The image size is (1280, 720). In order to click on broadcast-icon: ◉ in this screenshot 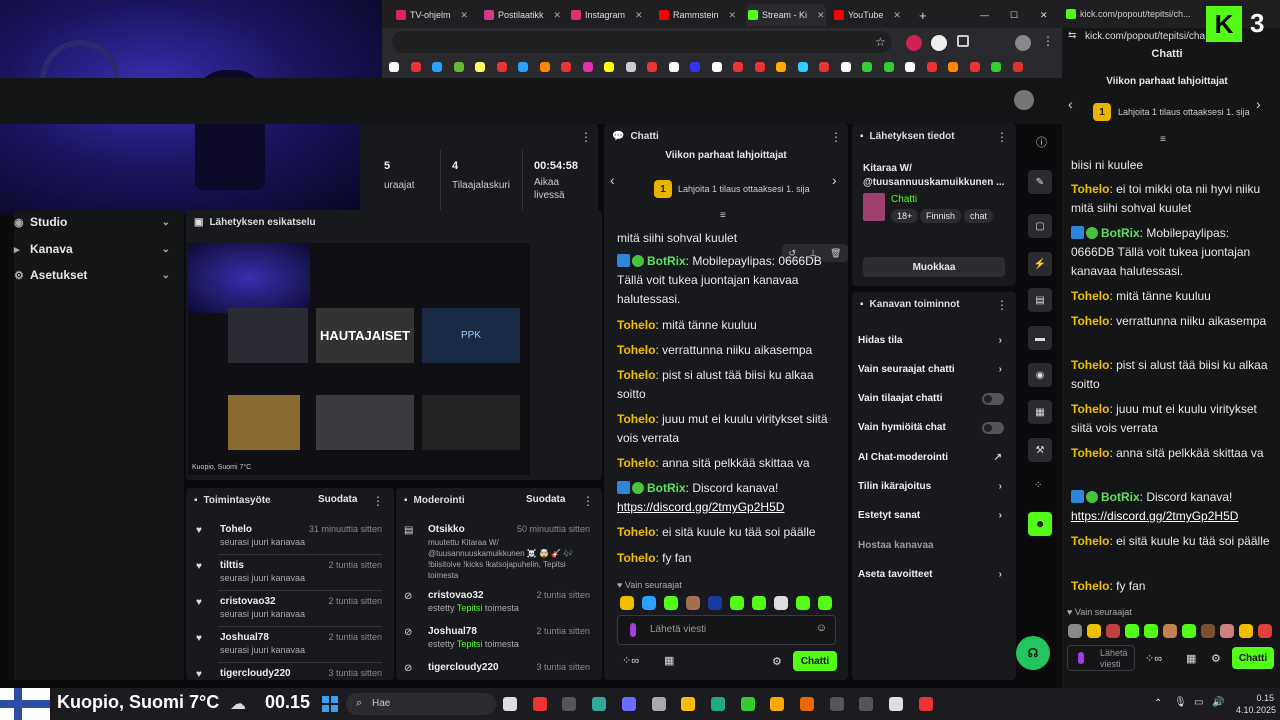, I will do `click(1040, 375)`.